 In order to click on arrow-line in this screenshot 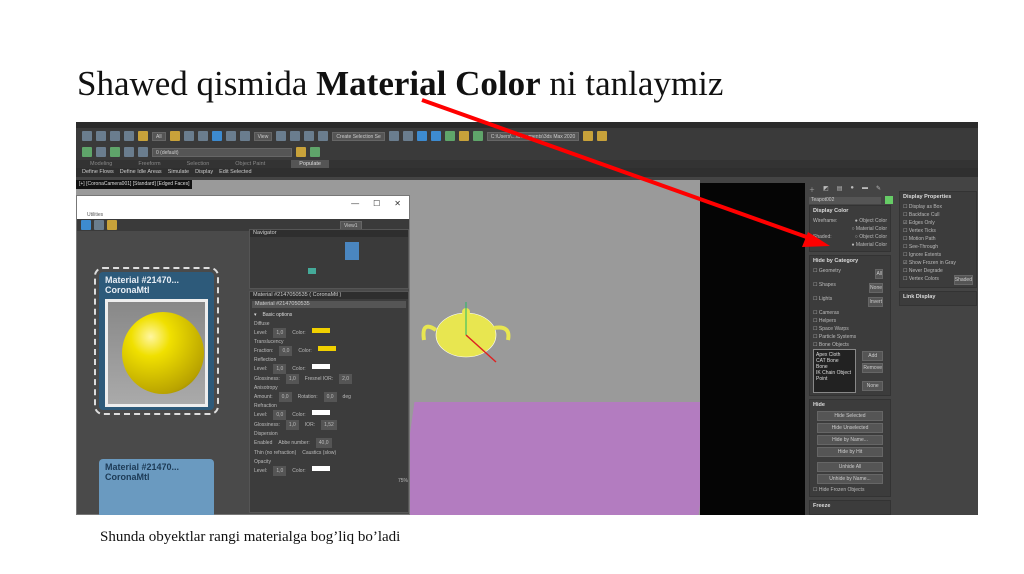, I will do `click(618, 170)`.